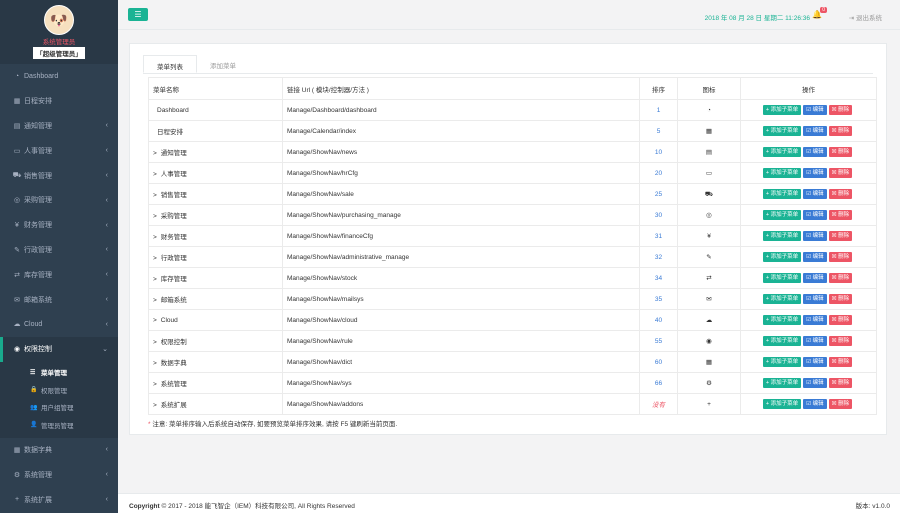 Image resolution: width=900 pixels, height=513 pixels. Describe the element at coordinates (658, 110) in the screenshot. I see `sort-input: 1` at that location.